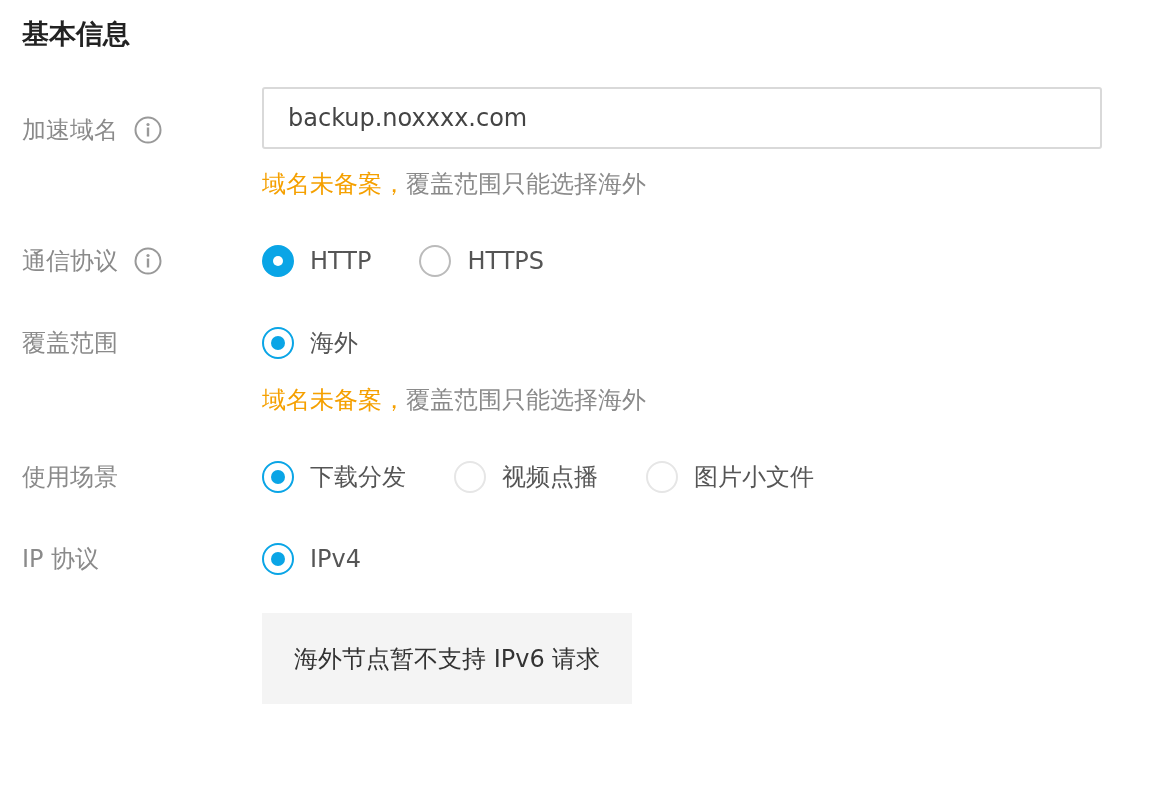 The width and height of the screenshot is (1166, 806). Describe the element at coordinates (70, 343) in the screenshot. I see `field-label: 覆盖范围` at that location.